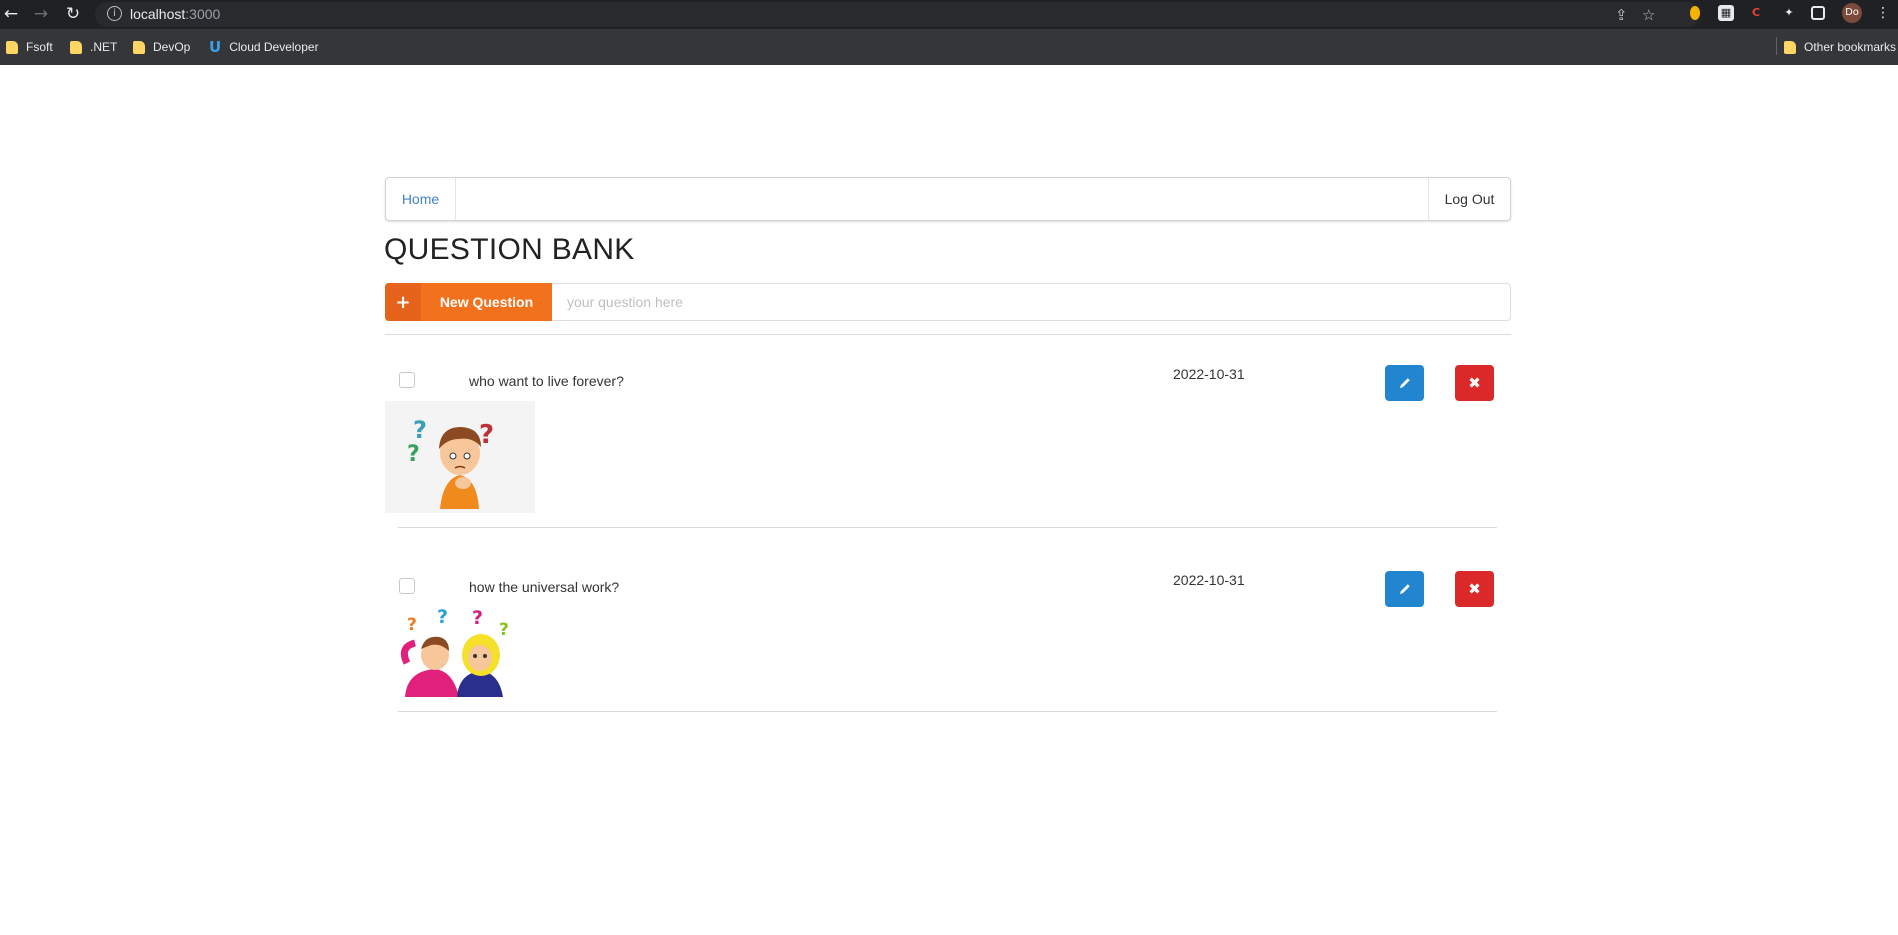 This screenshot has height=935, width=1898. I want to click on nav-home-link: Home, so click(421, 199).